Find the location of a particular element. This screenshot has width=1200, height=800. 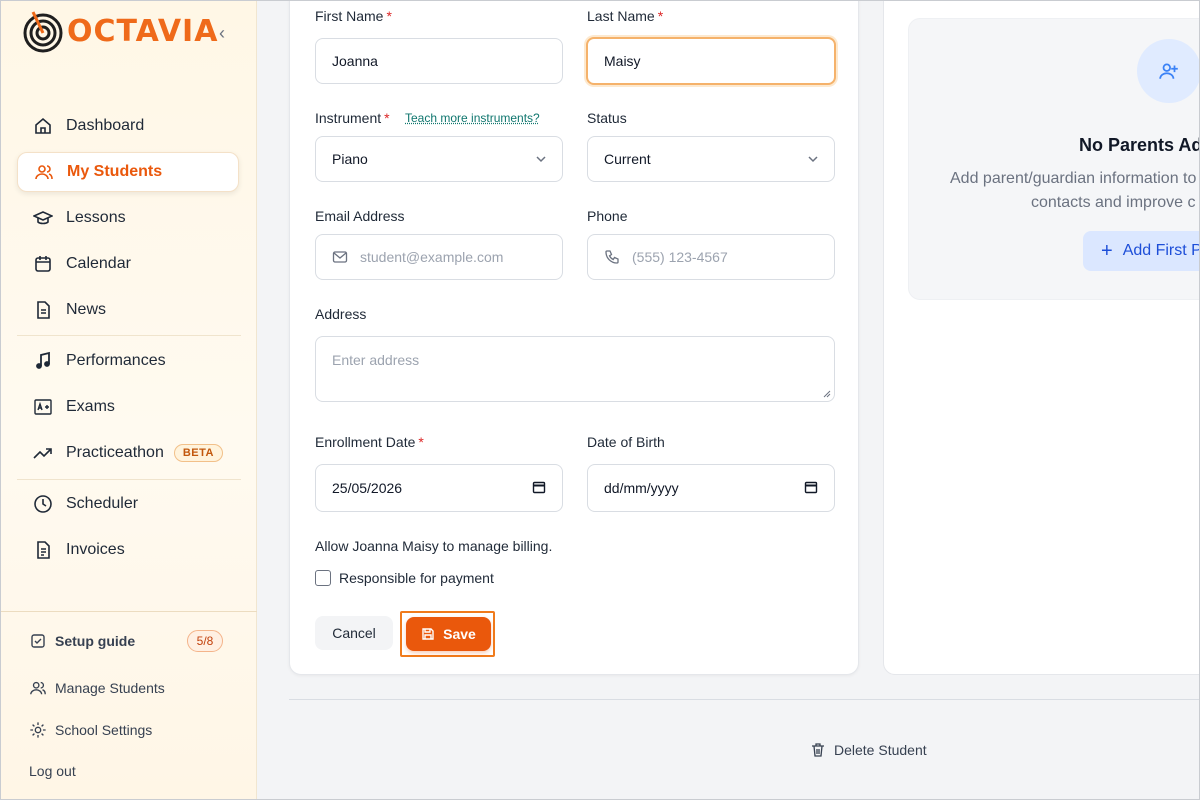

phone-icon is located at coordinates (612, 257).